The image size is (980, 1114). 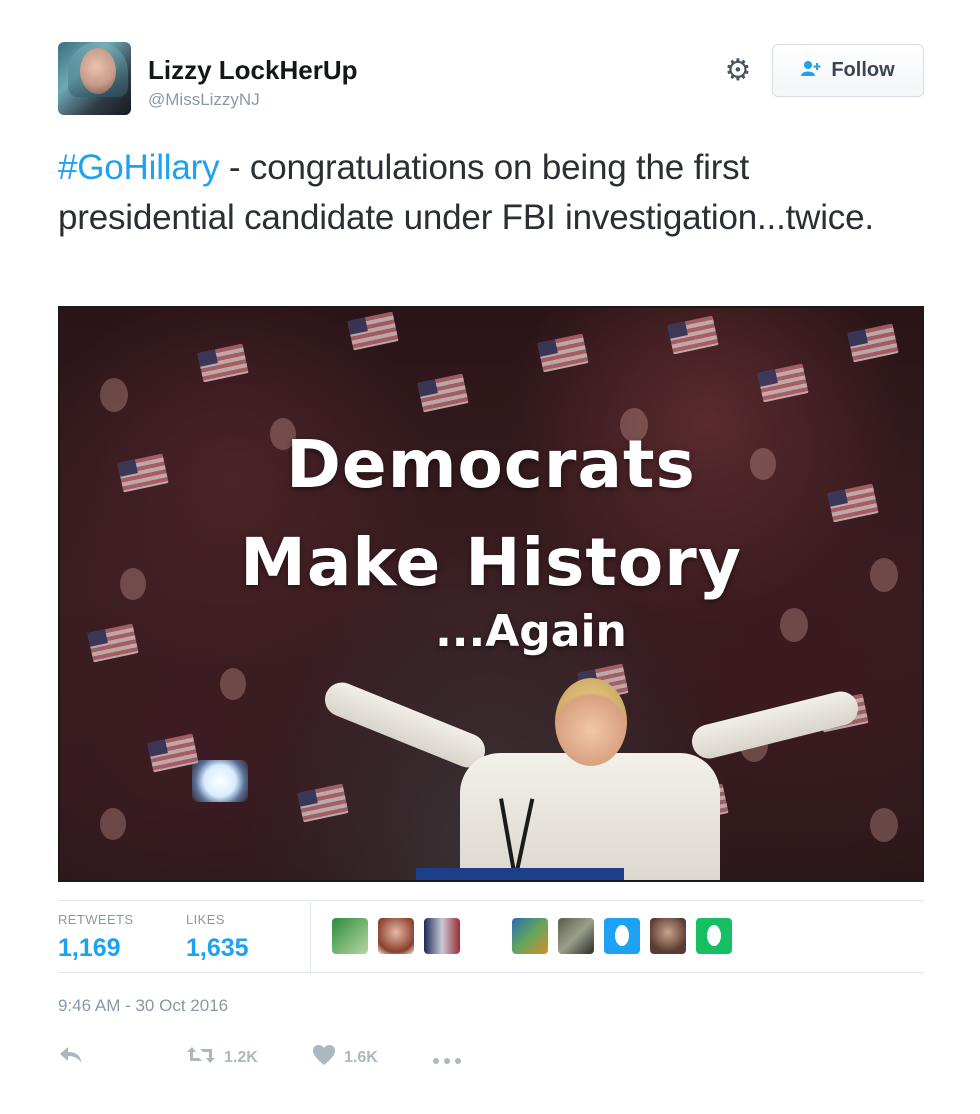 I want to click on more-icon, so click(x=447, y=1058).